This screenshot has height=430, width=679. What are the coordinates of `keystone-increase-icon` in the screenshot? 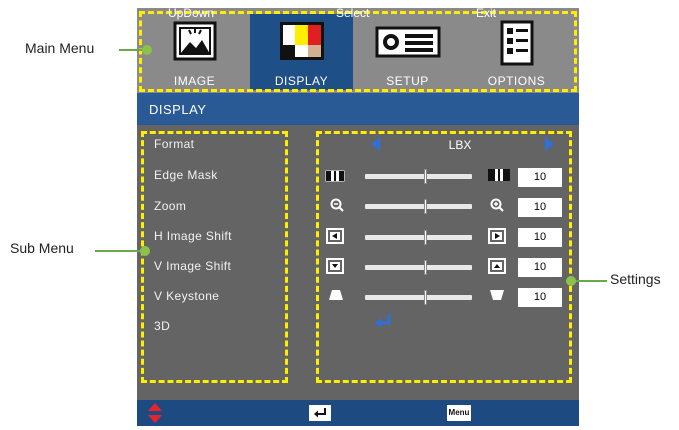 It's located at (497, 295).